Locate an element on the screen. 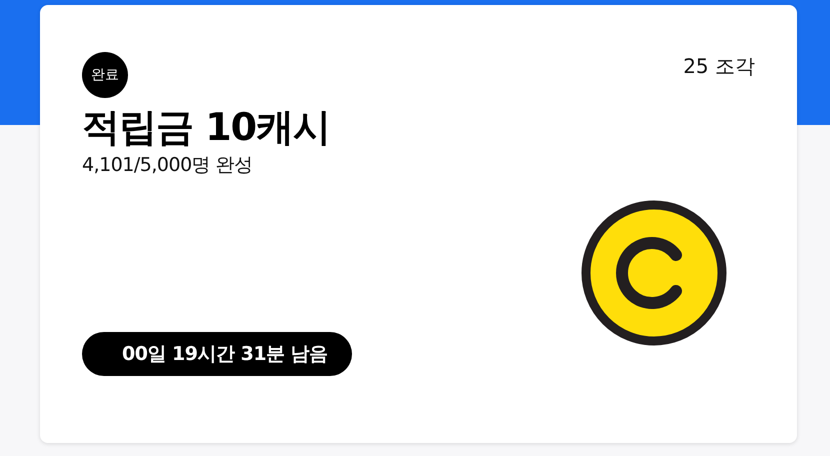 This screenshot has width=830, height=456. coin-icon is located at coordinates (654, 273).